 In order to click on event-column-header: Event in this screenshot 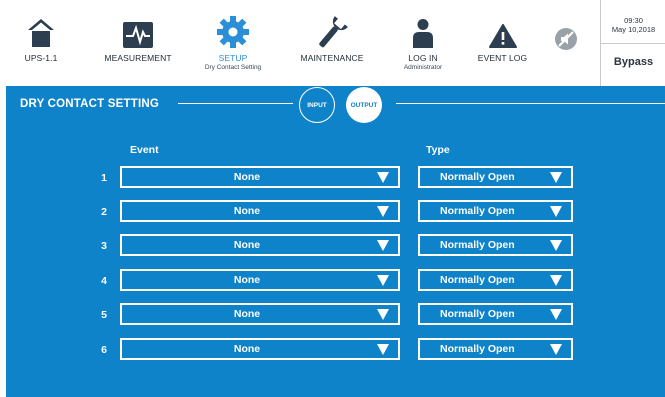, I will do `click(144, 150)`.